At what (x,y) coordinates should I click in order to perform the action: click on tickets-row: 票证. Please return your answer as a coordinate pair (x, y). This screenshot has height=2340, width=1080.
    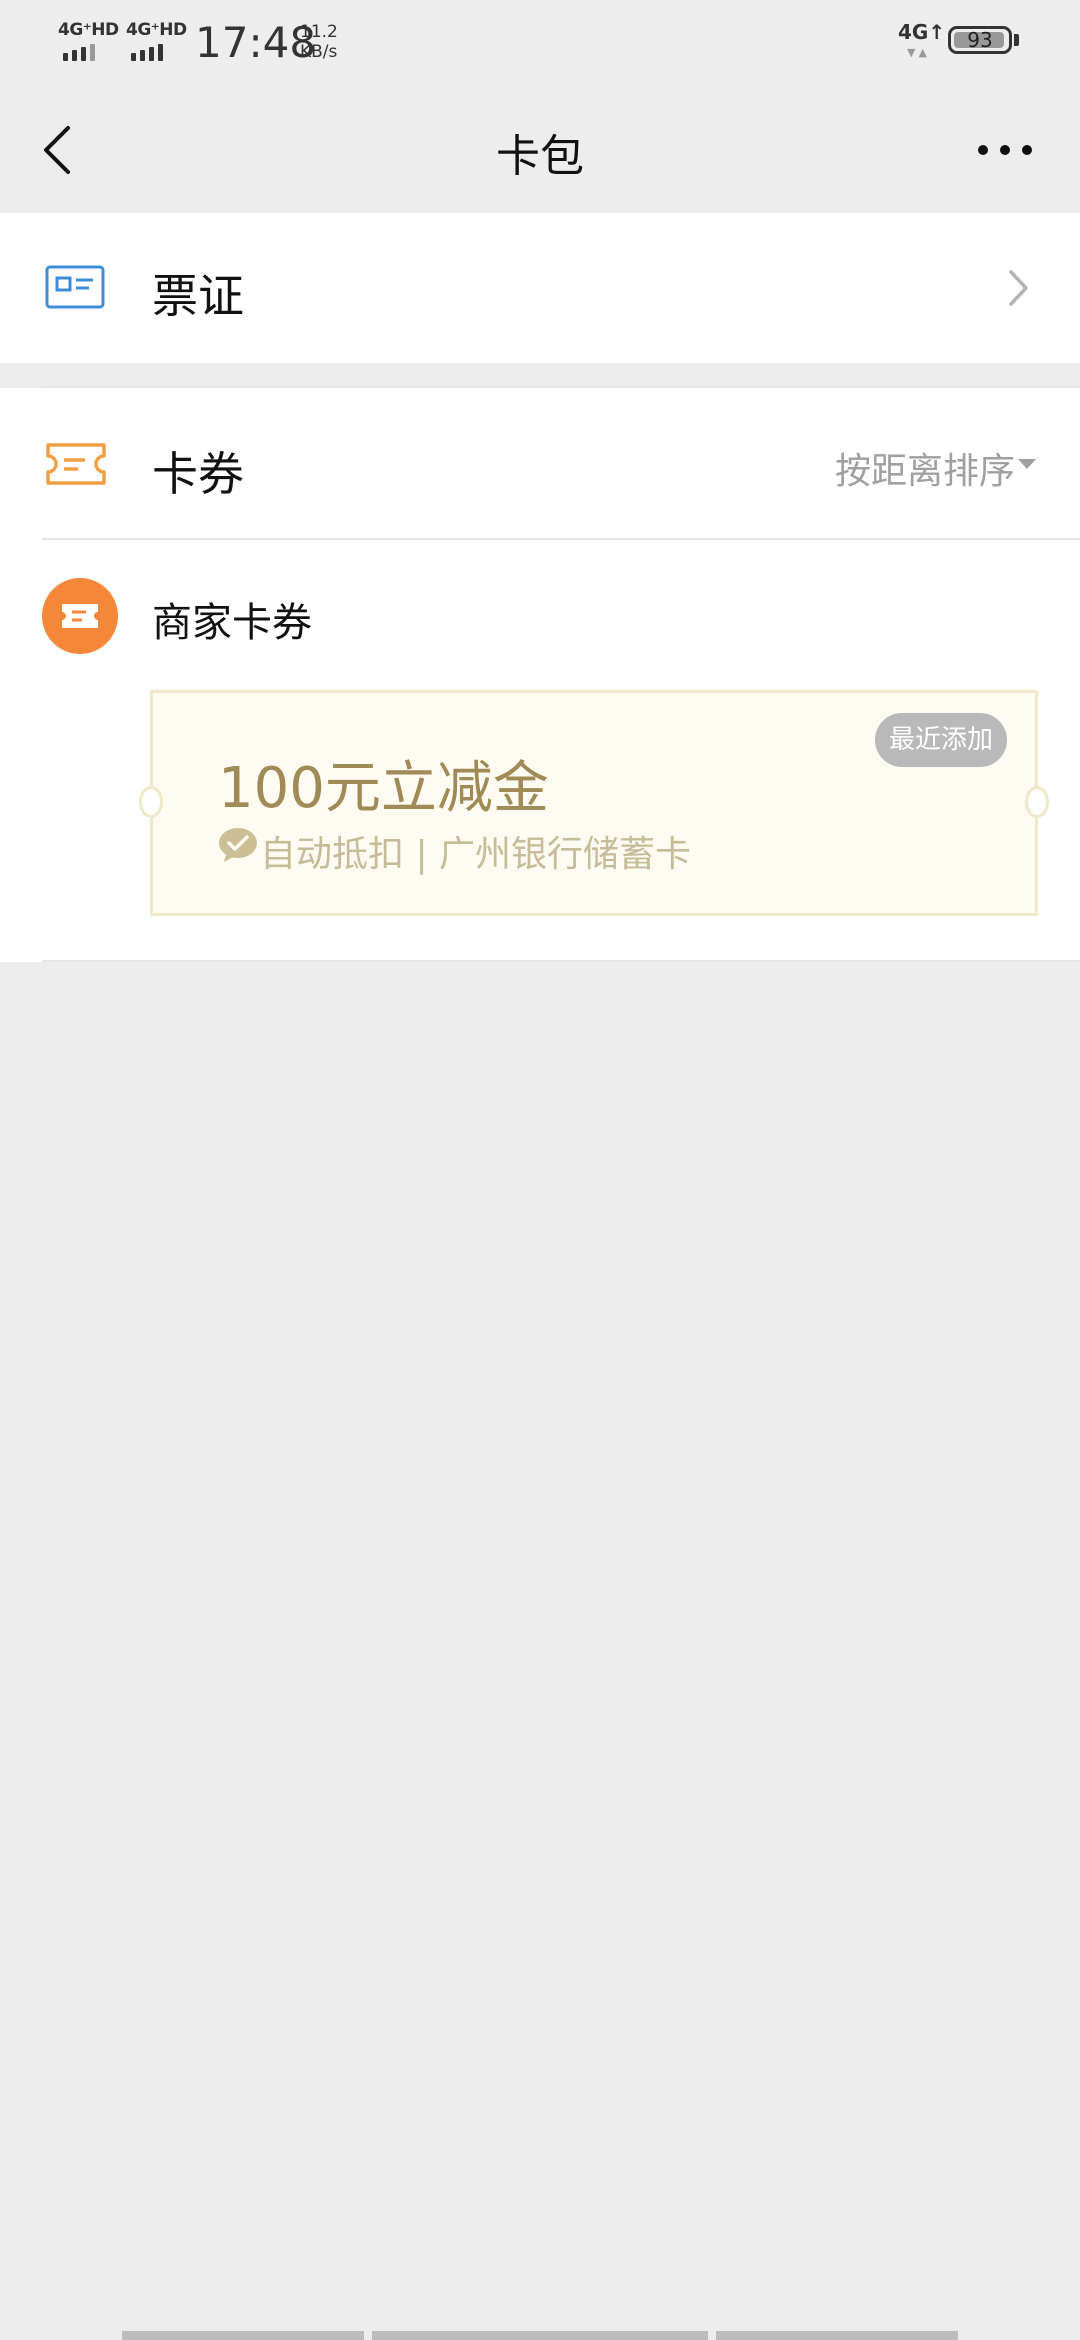
    Looking at the image, I should click on (540, 288).